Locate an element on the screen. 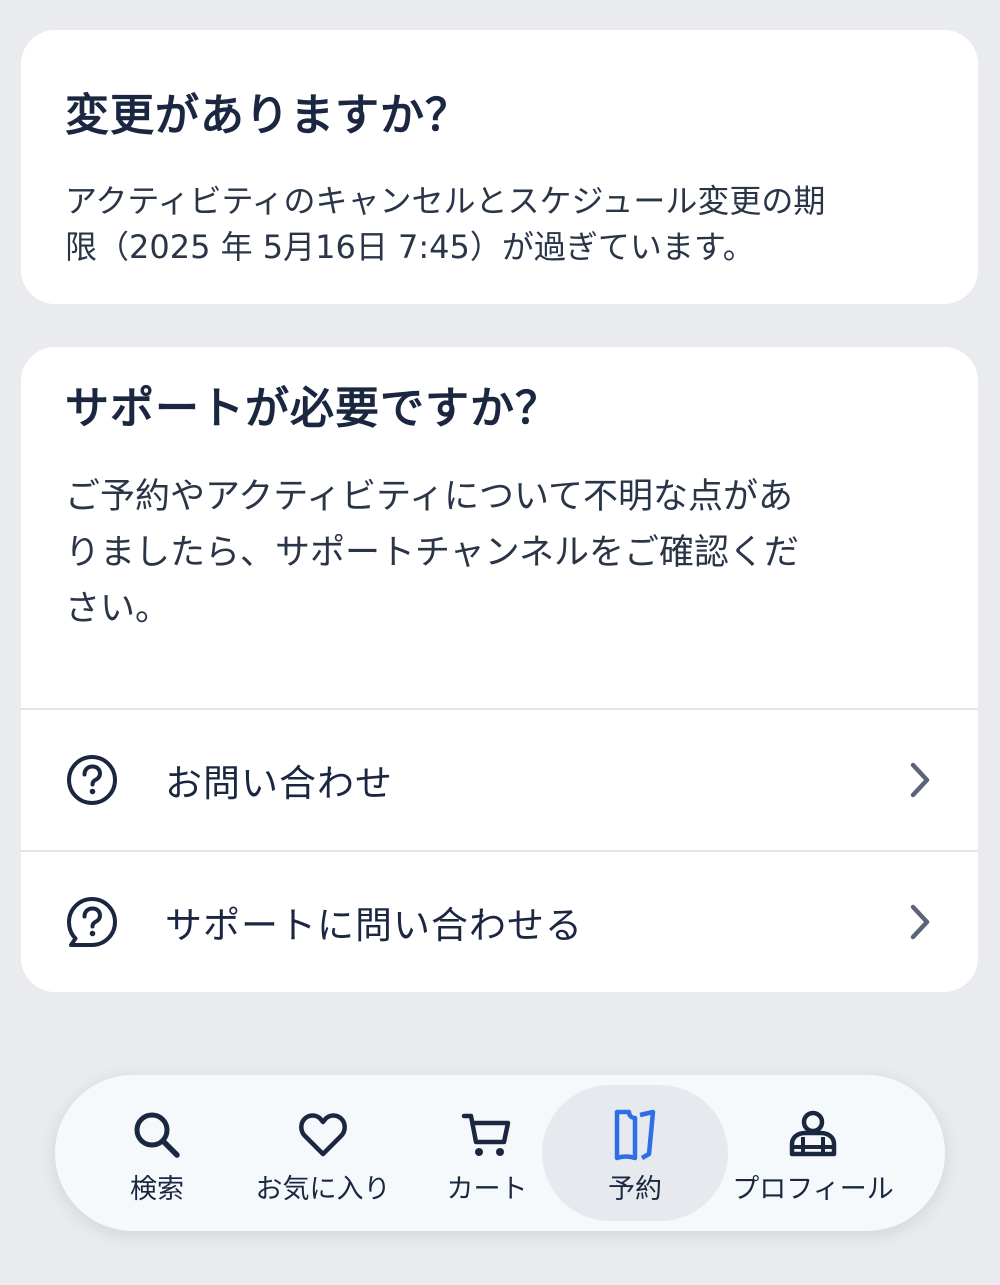 The image size is (1000, 1285). nav-item-search: 検索 is located at coordinates (157, 1153).